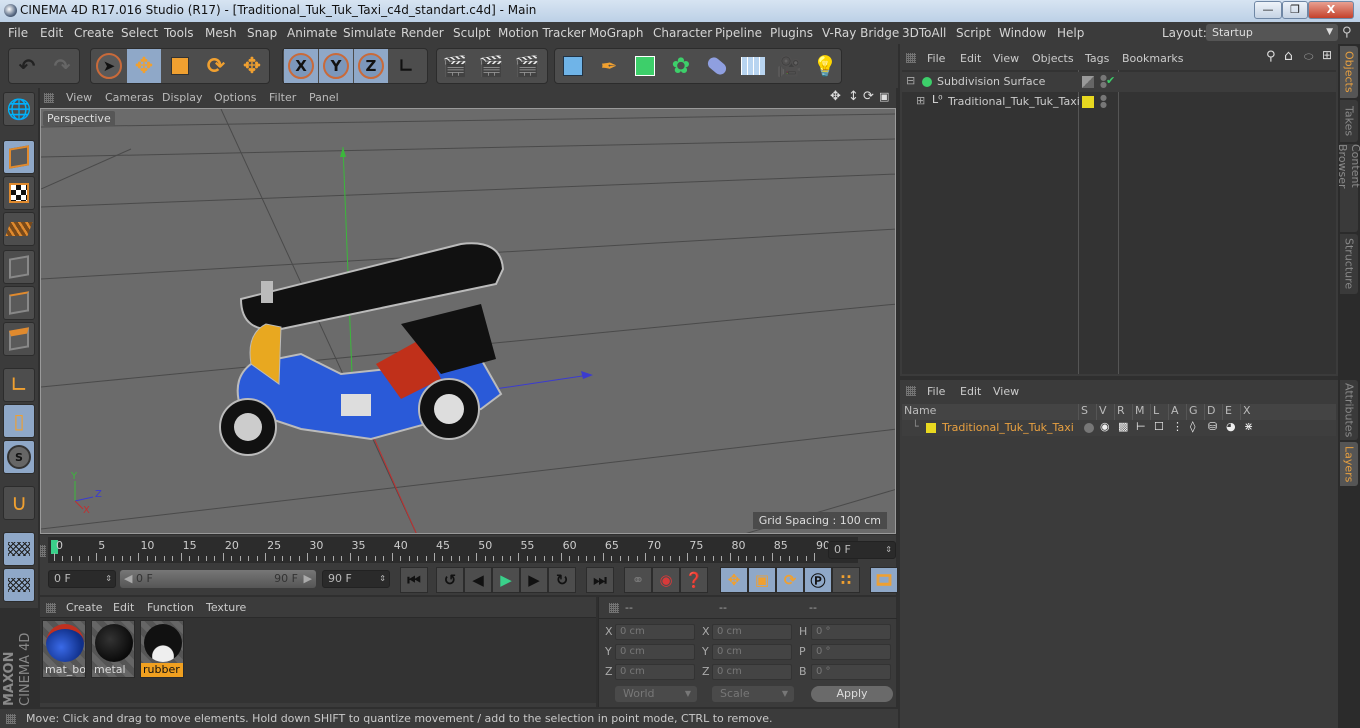 This screenshot has width=1360, height=728. What do you see at coordinates (1088, 82) in the screenshot?
I see `subdivision-tag-icon` at bounding box center [1088, 82].